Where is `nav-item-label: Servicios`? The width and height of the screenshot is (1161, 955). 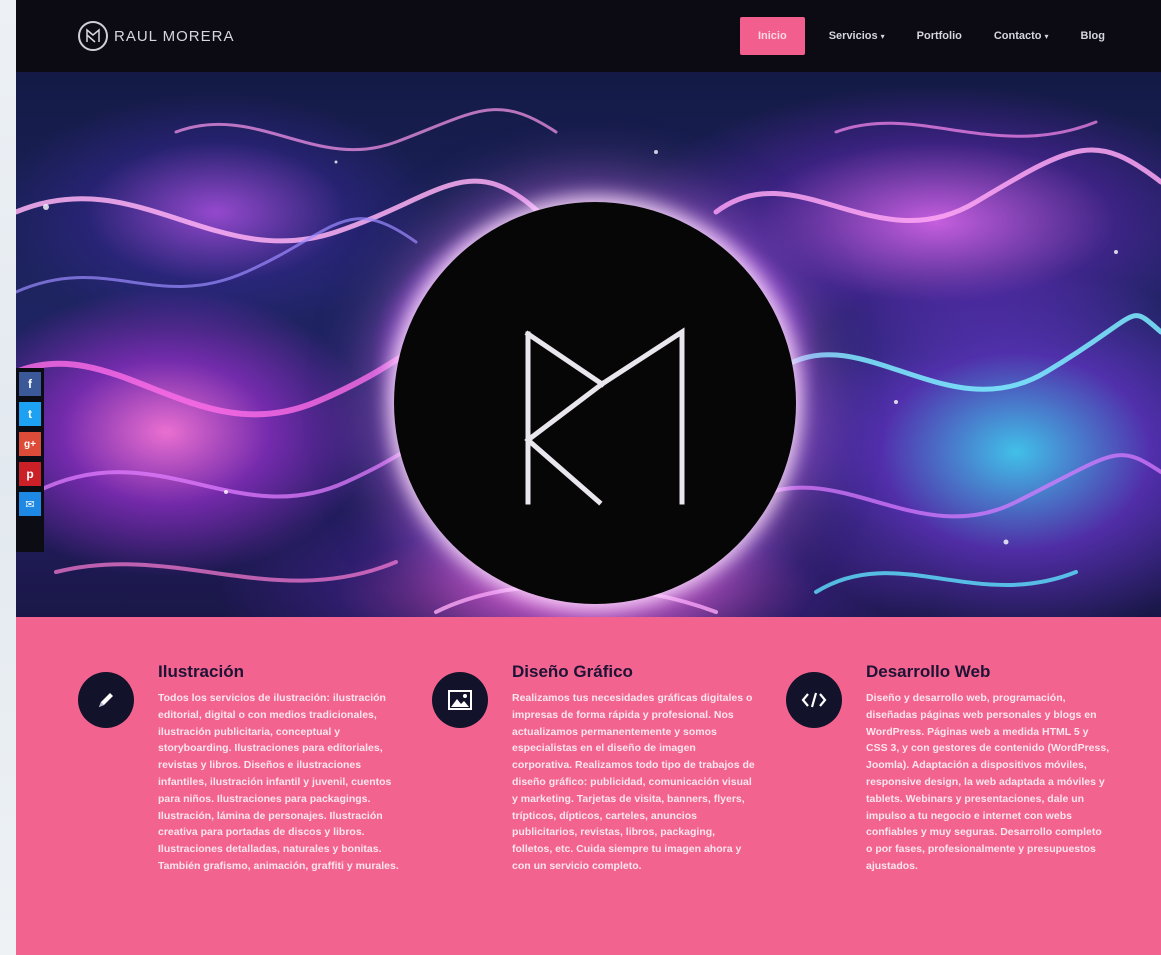
nav-item-label: Servicios is located at coordinates (853, 36).